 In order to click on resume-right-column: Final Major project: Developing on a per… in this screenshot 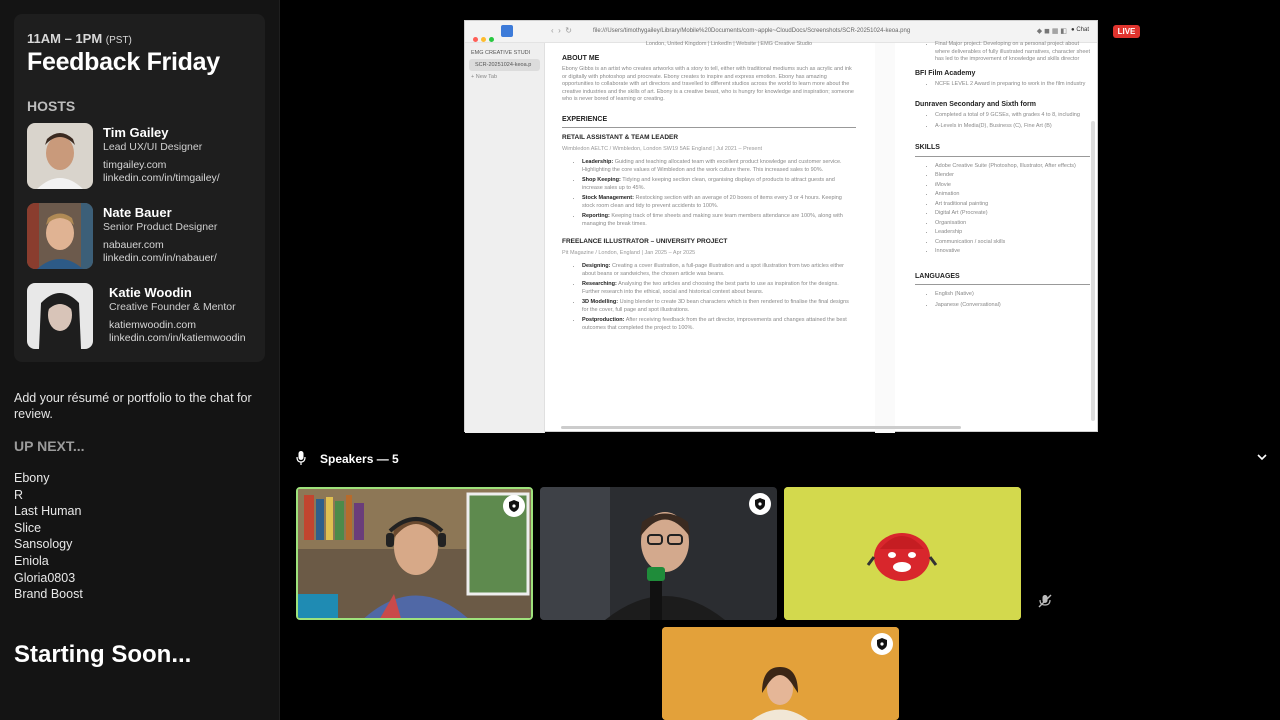, I will do `click(1002, 176)`.